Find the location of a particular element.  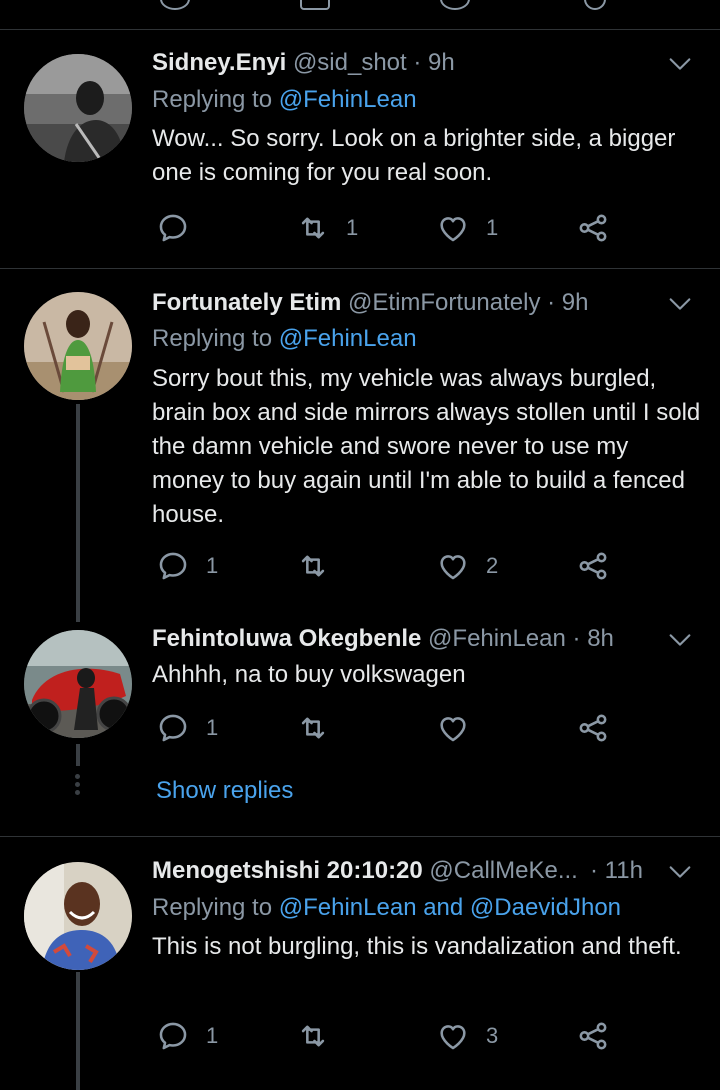

thread-dots is located at coordinates (78, 786).